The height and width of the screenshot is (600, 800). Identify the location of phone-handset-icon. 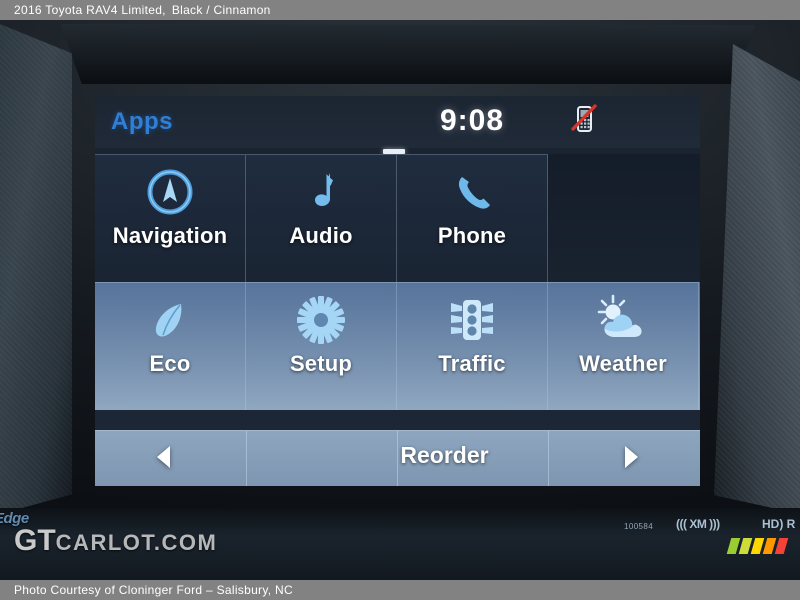
(472, 192).